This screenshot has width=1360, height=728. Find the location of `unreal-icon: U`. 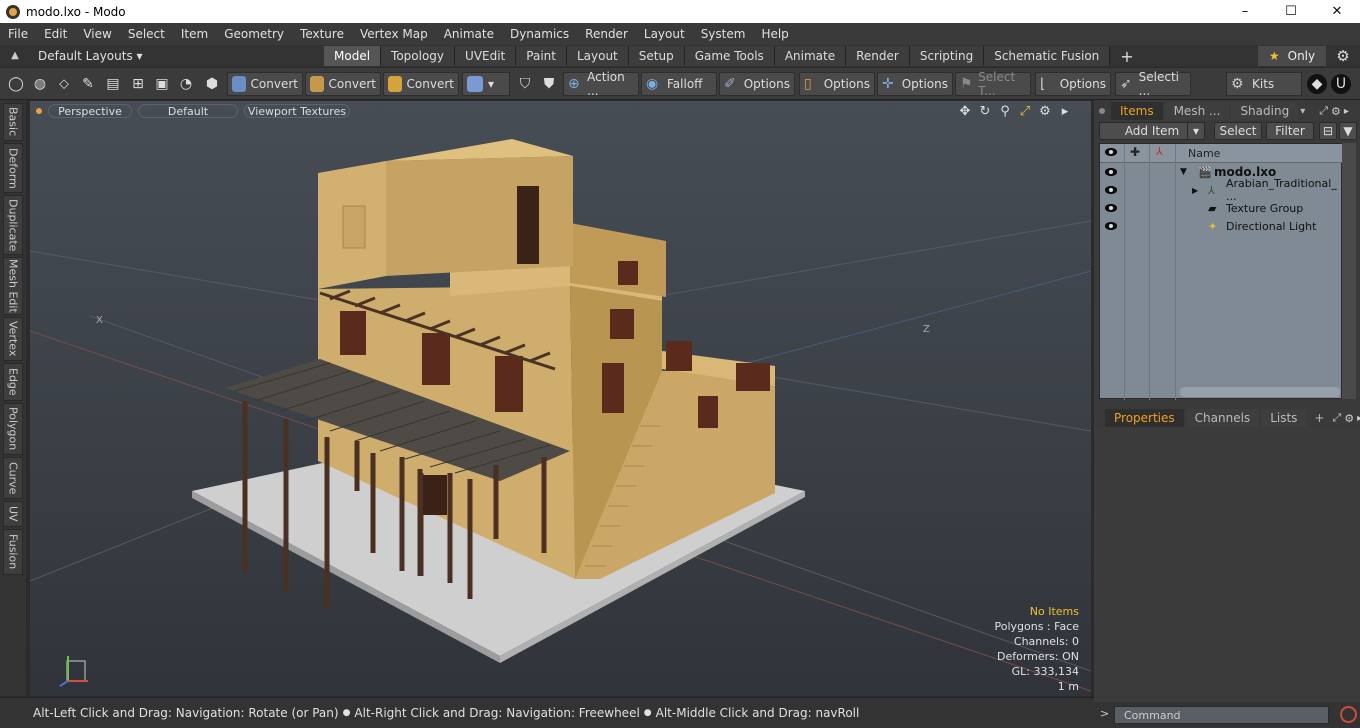

unreal-icon: U is located at coordinates (1341, 84).